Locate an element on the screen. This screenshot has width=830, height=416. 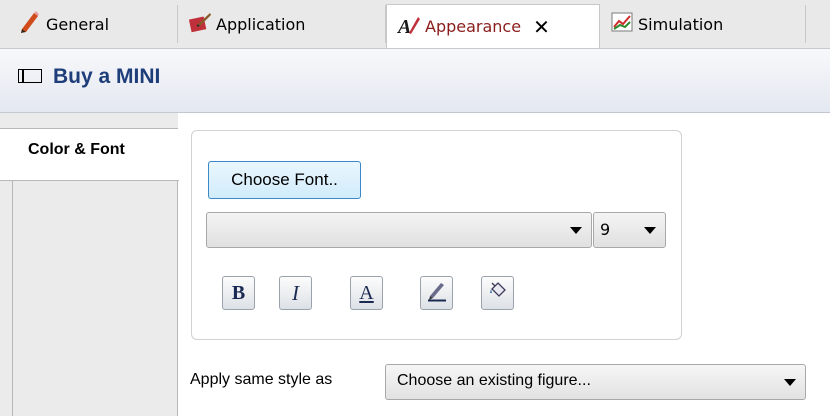
tab-application: Application is located at coordinates (282, 24).